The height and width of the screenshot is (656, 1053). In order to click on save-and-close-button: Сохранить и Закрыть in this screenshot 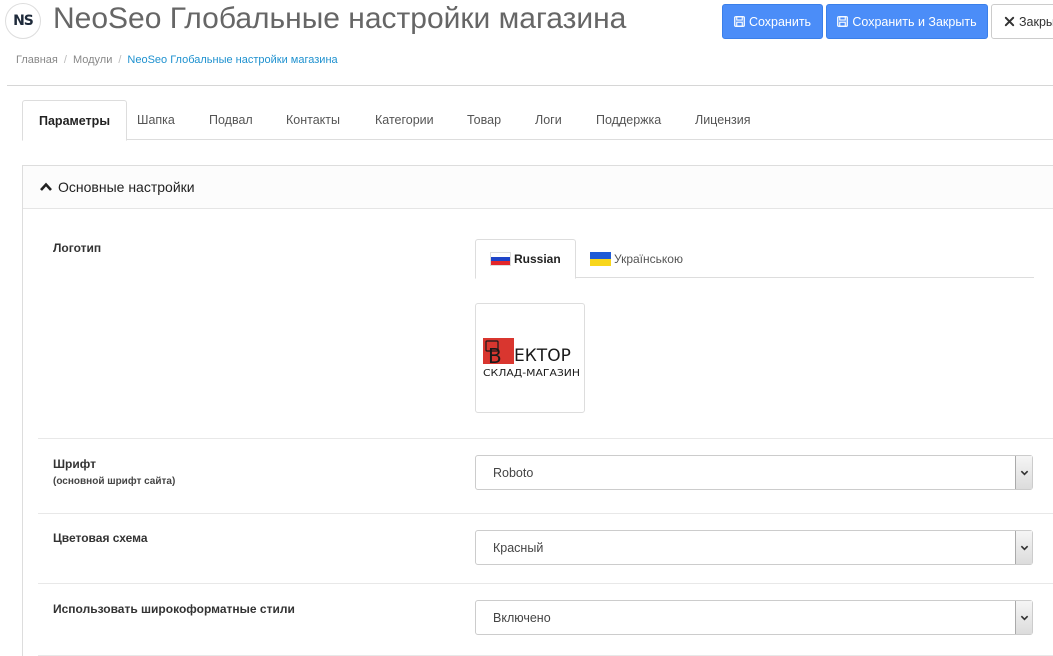, I will do `click(907, 21)`.